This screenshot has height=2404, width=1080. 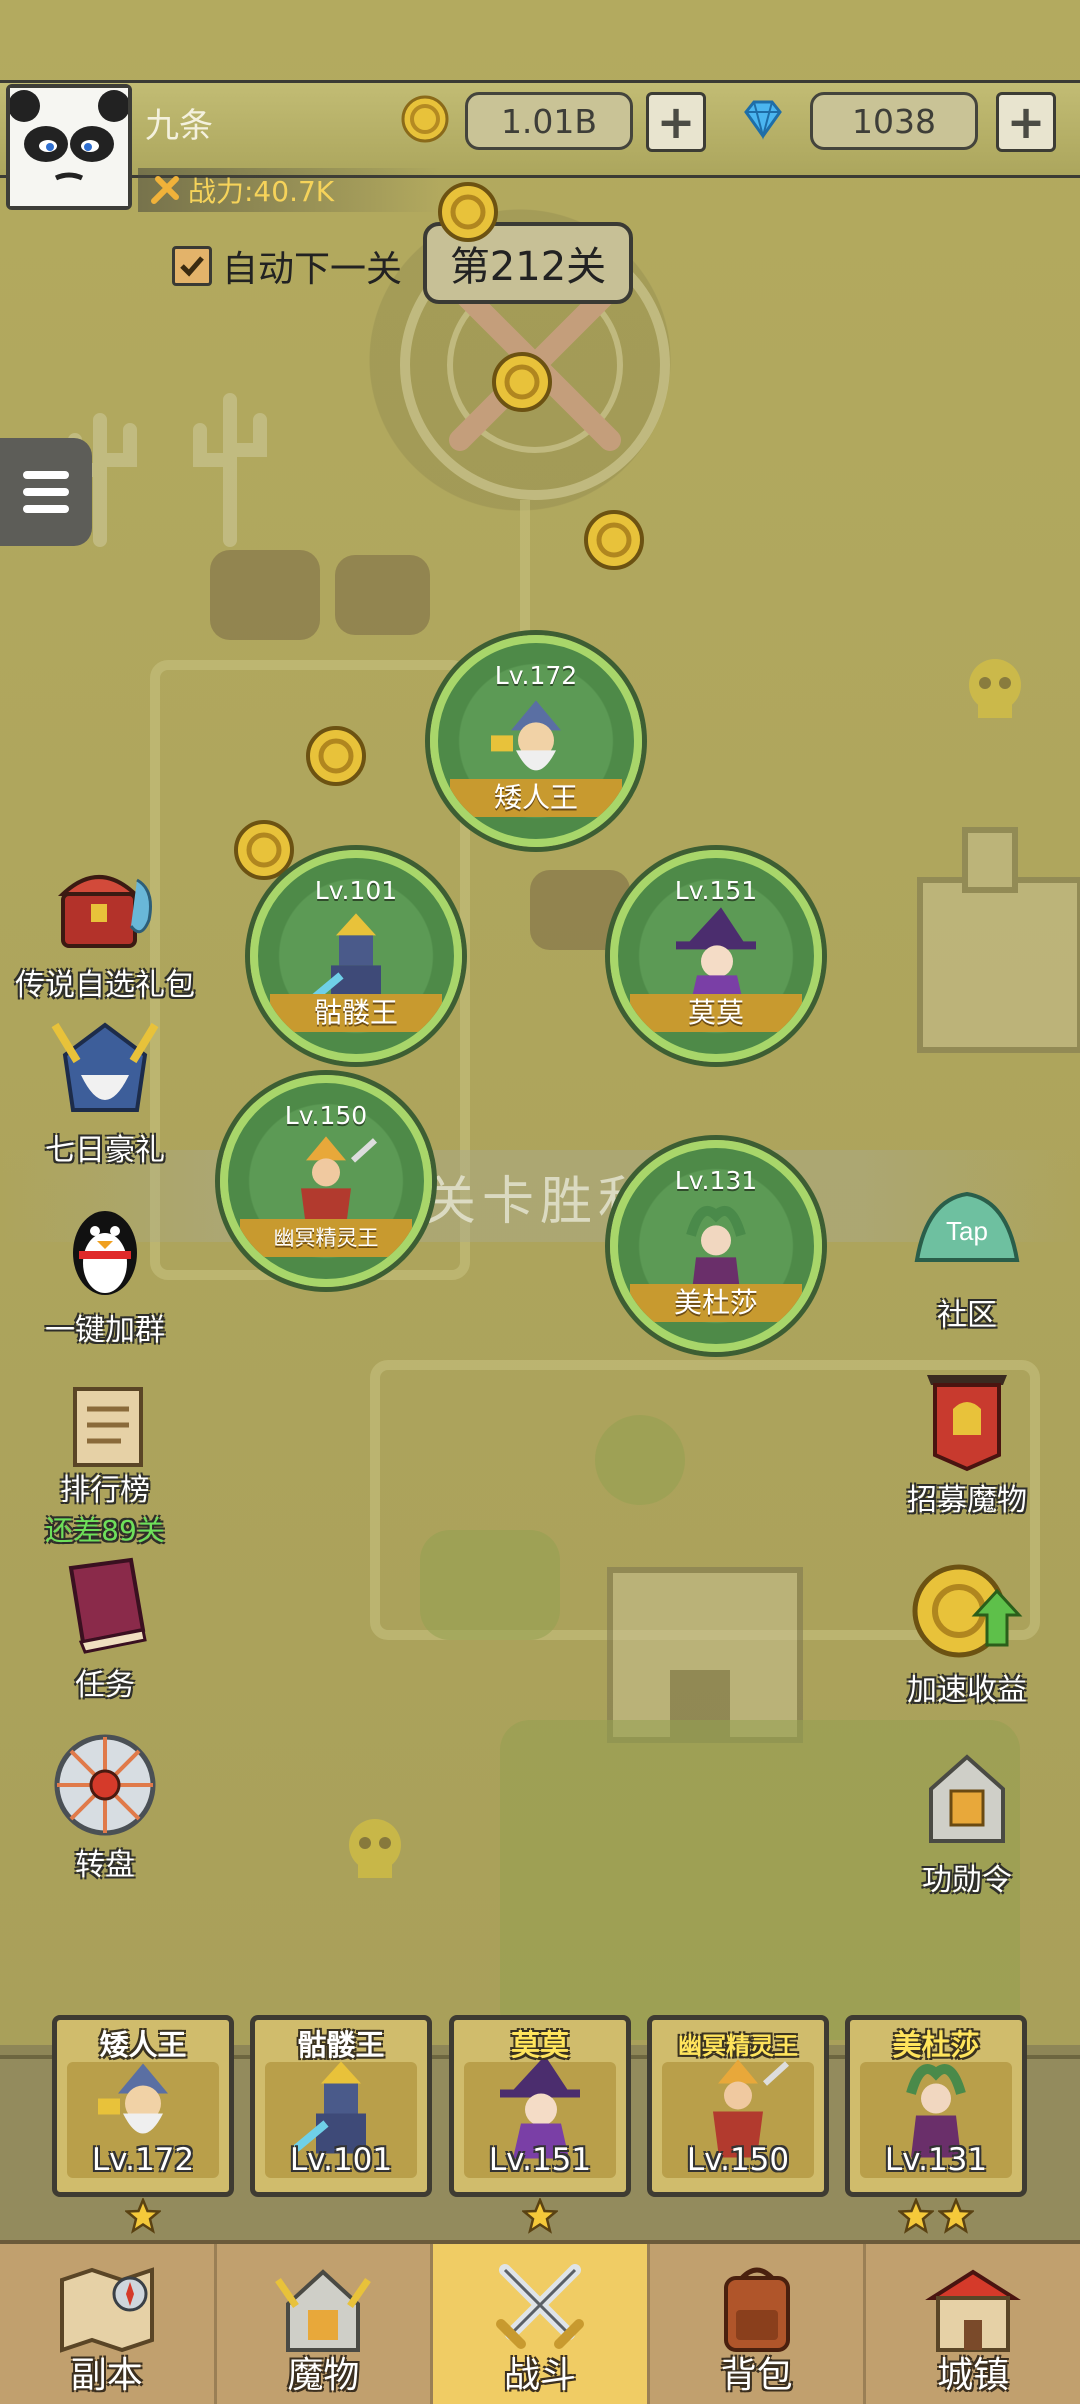 What do you see at coordinates (326, 1115) in the screenshot?
I see `hero-level: Lv.150` at bounding box center [326, 1115].